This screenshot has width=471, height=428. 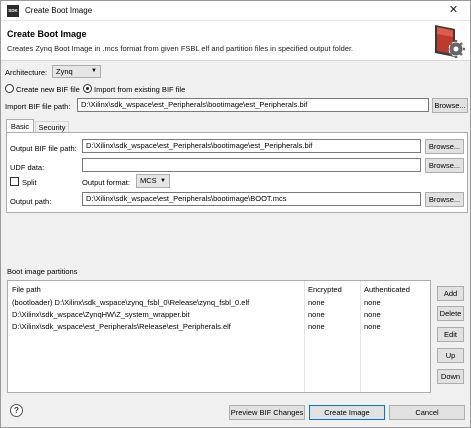 I want to click on architecture-value: Zynq, so click(x=64, y=71).